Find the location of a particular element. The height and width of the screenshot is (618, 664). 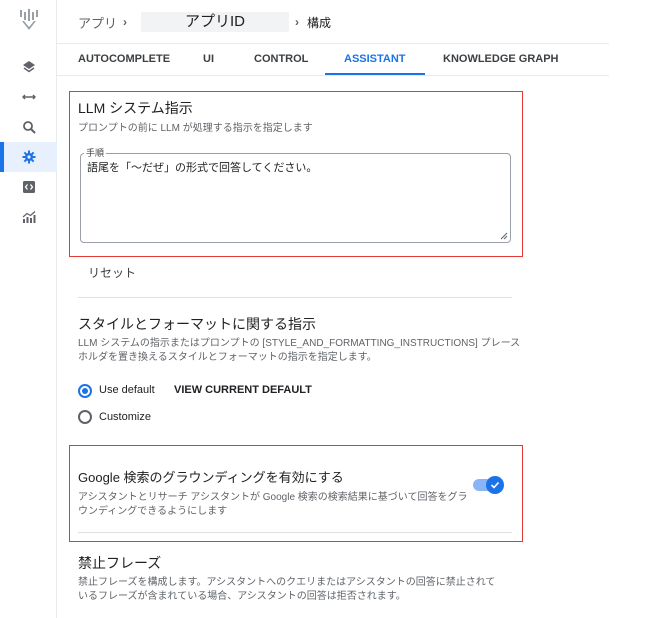

sidebar-item-analytics is located at coordinates (28, 217).